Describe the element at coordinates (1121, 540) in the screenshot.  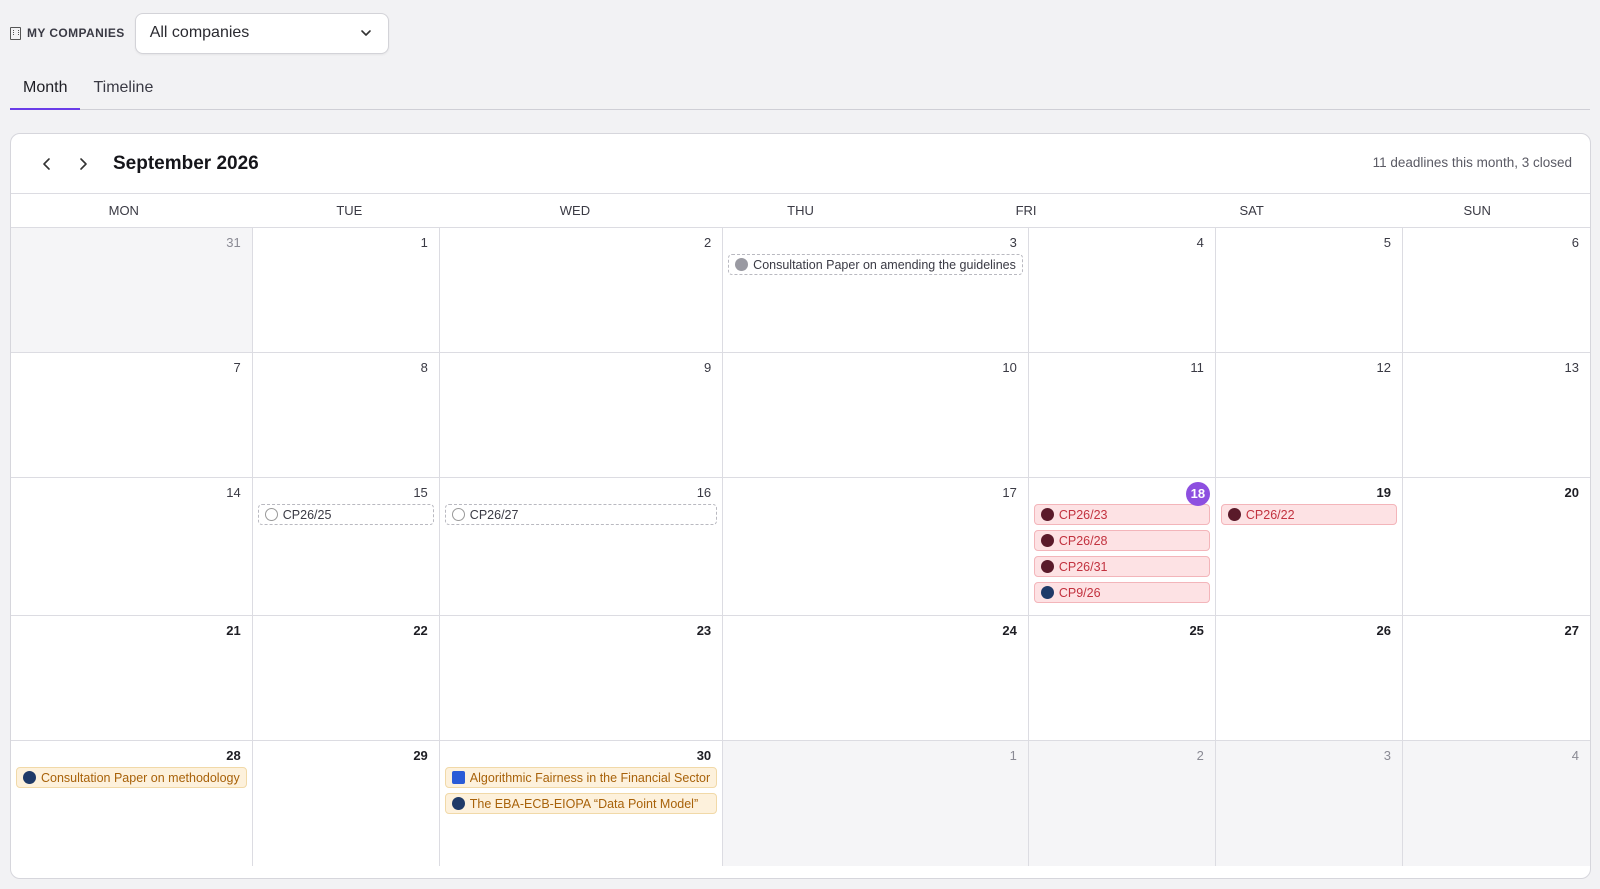
I see `deadline-event: CP26/28` at that location.